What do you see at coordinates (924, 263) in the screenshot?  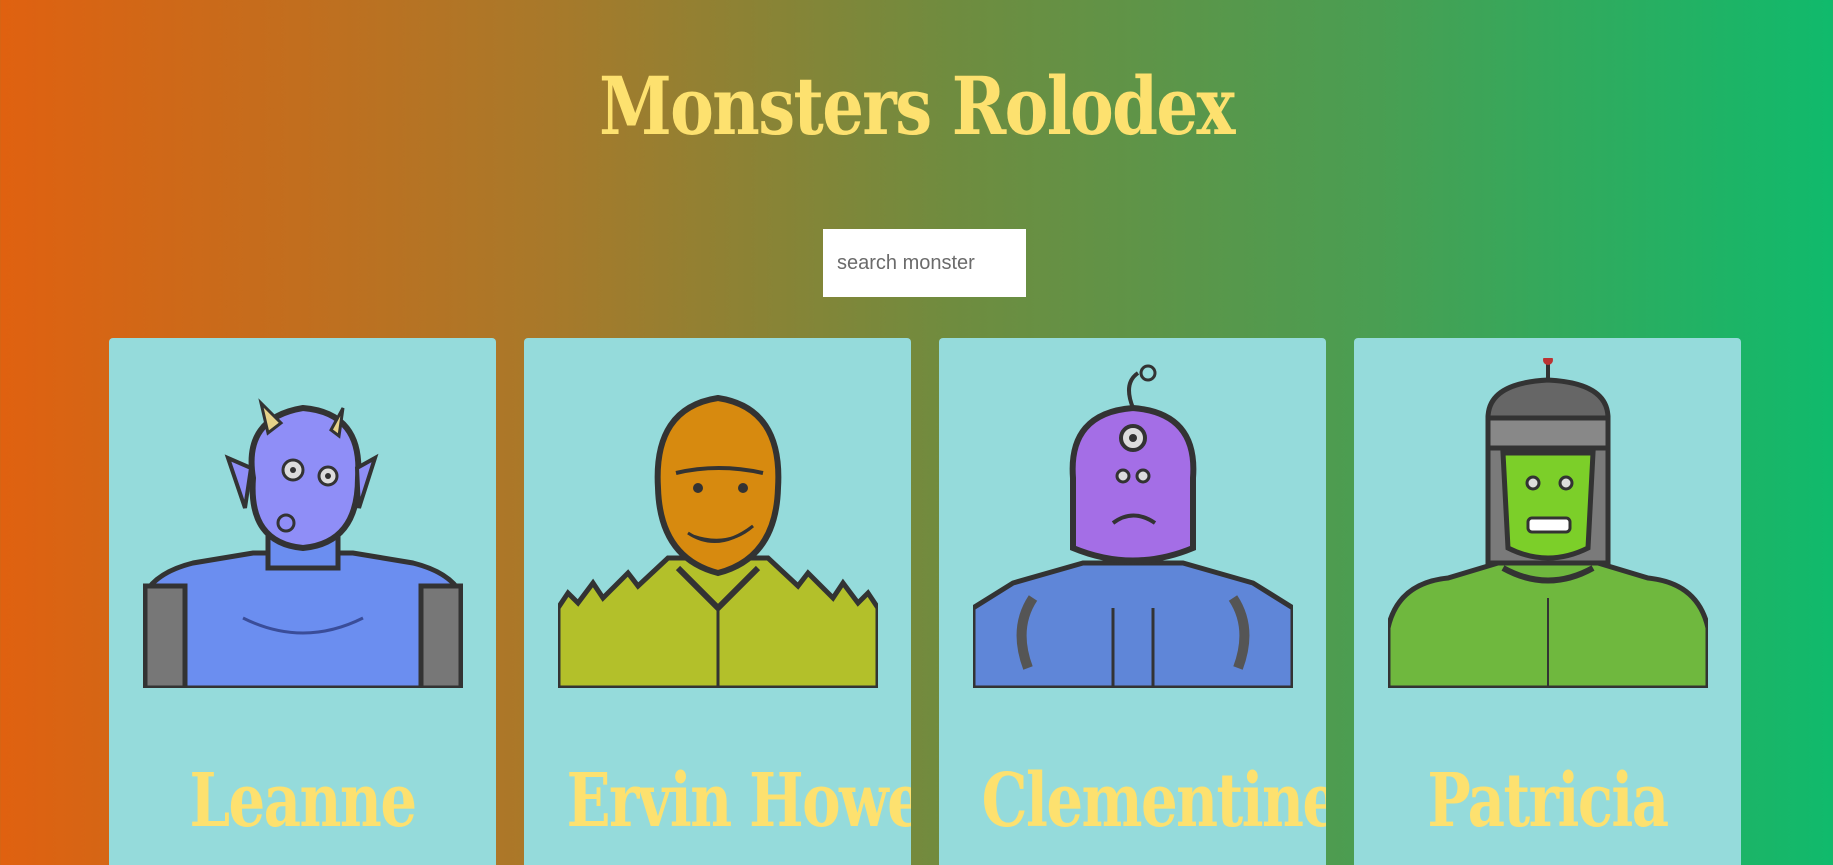 I see `search-input` at bounding box center [924, 263].